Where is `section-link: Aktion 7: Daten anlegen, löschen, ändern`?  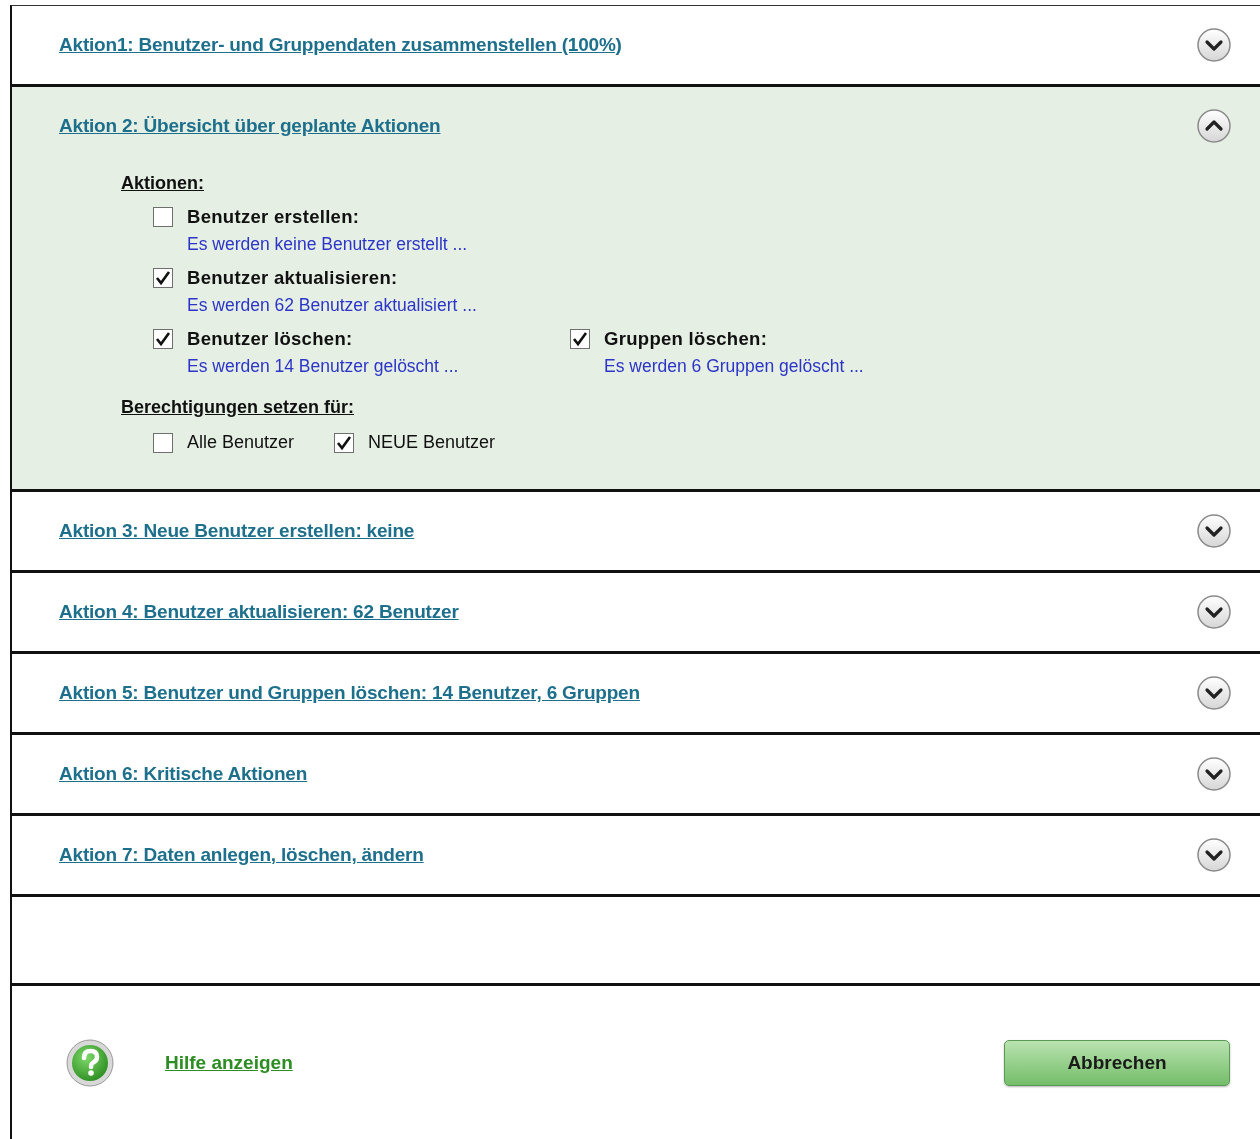 section-link: Aktion 7: Daten anlegen, löschen, ändern is located at coordinates (241, 855).